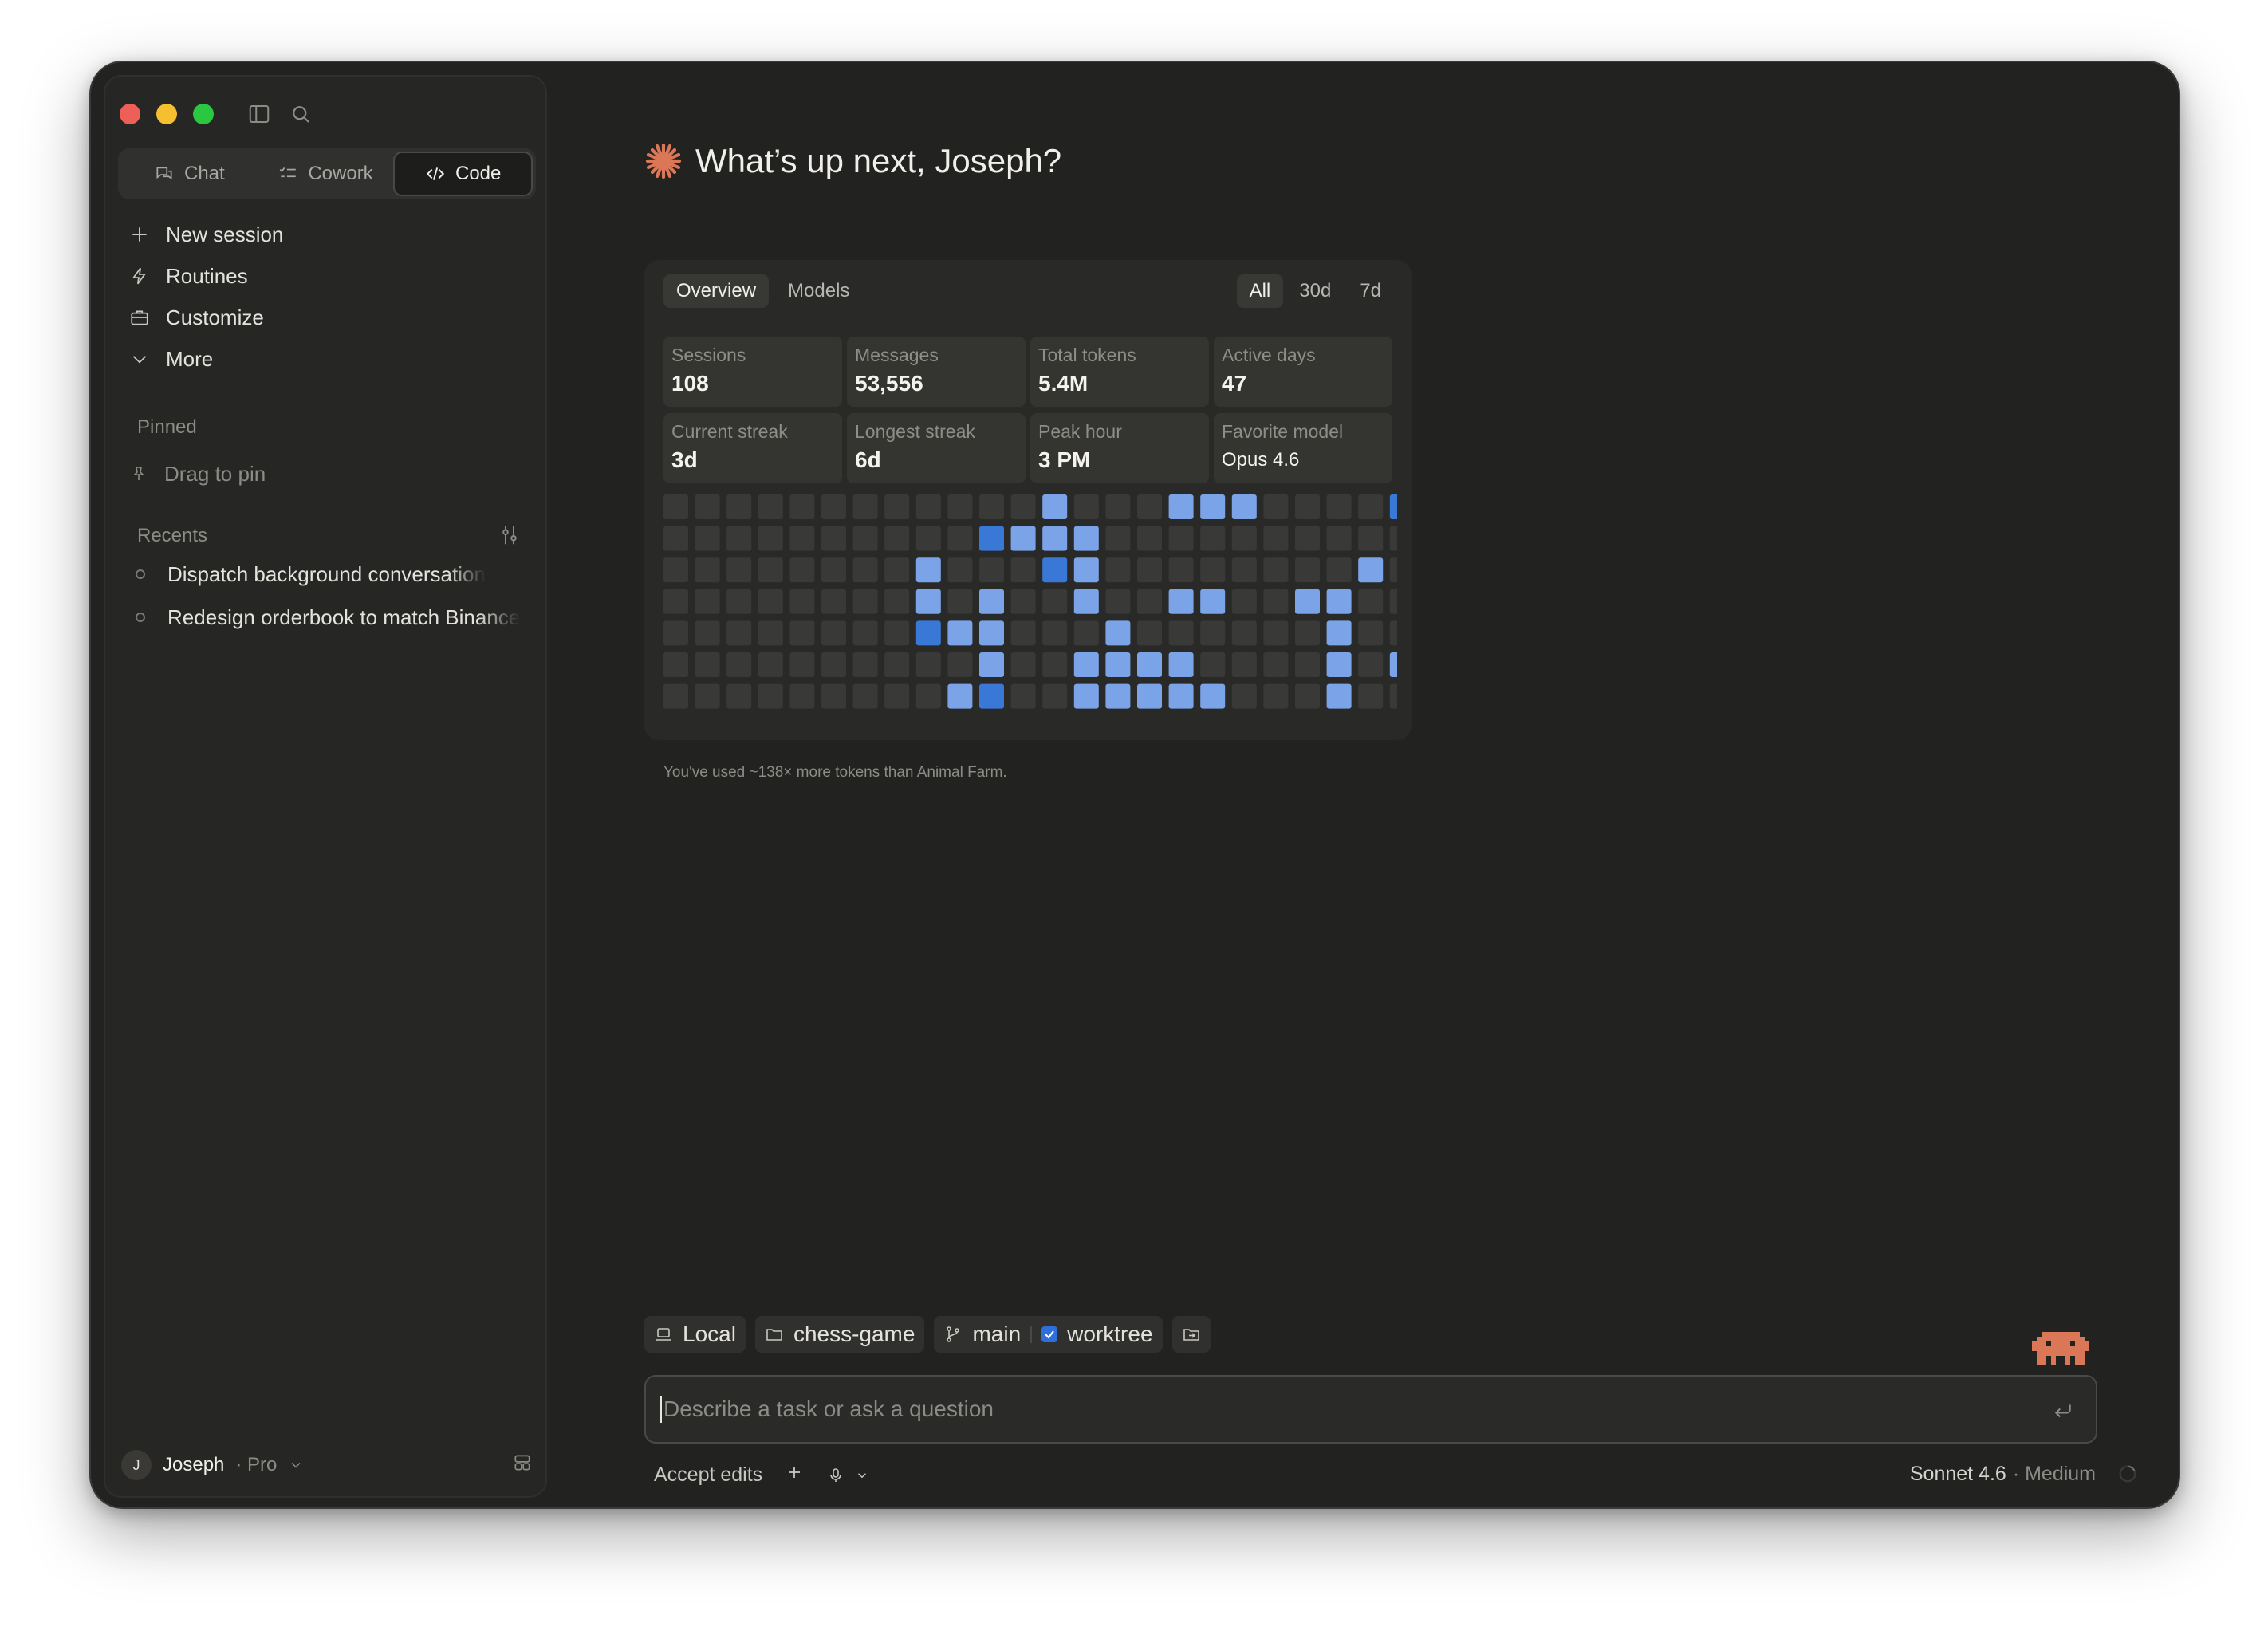  What do you see at coordinates (207, 275) in the screenshot?
I see `routines-label: Routines` at bounding box center [207, 275].